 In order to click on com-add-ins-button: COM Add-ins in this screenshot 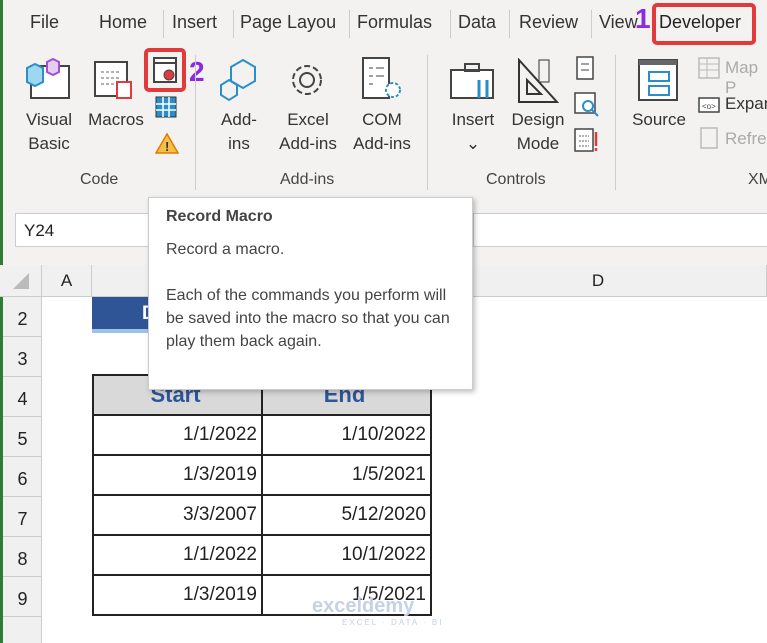, I will do `click(382, 132)`.